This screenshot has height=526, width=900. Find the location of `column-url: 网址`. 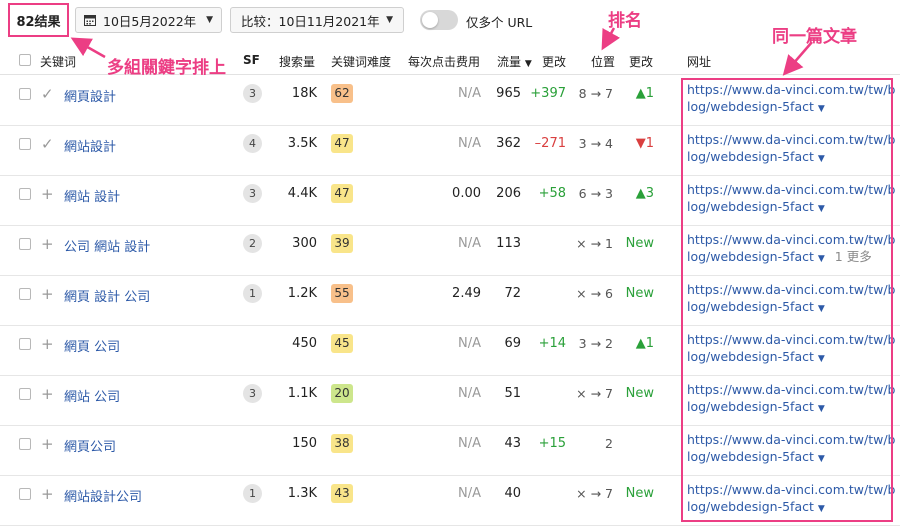

column-url: 网址 is located at coordinates (699, 61).